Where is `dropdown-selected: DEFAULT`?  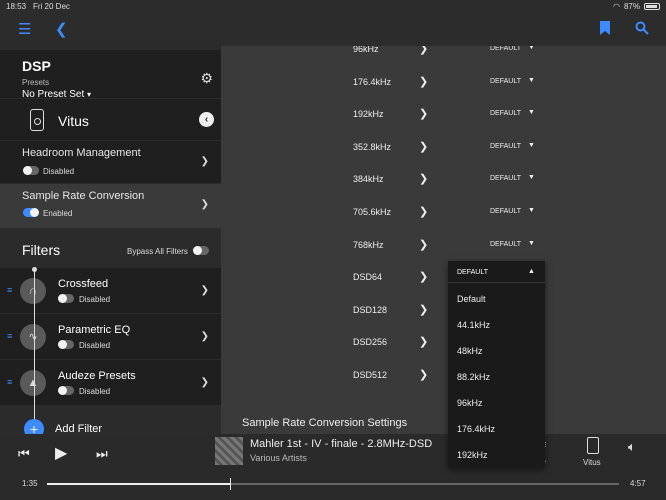 dropdown-selected: DEFAULT is located at coordinates (472, 272).